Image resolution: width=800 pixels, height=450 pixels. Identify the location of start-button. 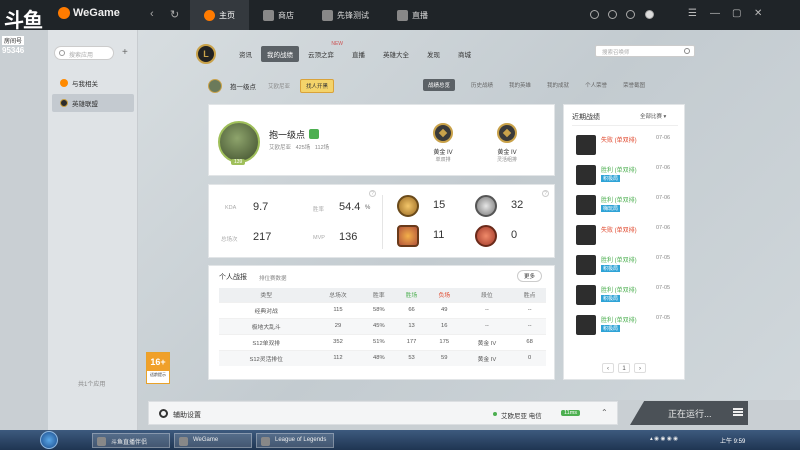
(49, 440).